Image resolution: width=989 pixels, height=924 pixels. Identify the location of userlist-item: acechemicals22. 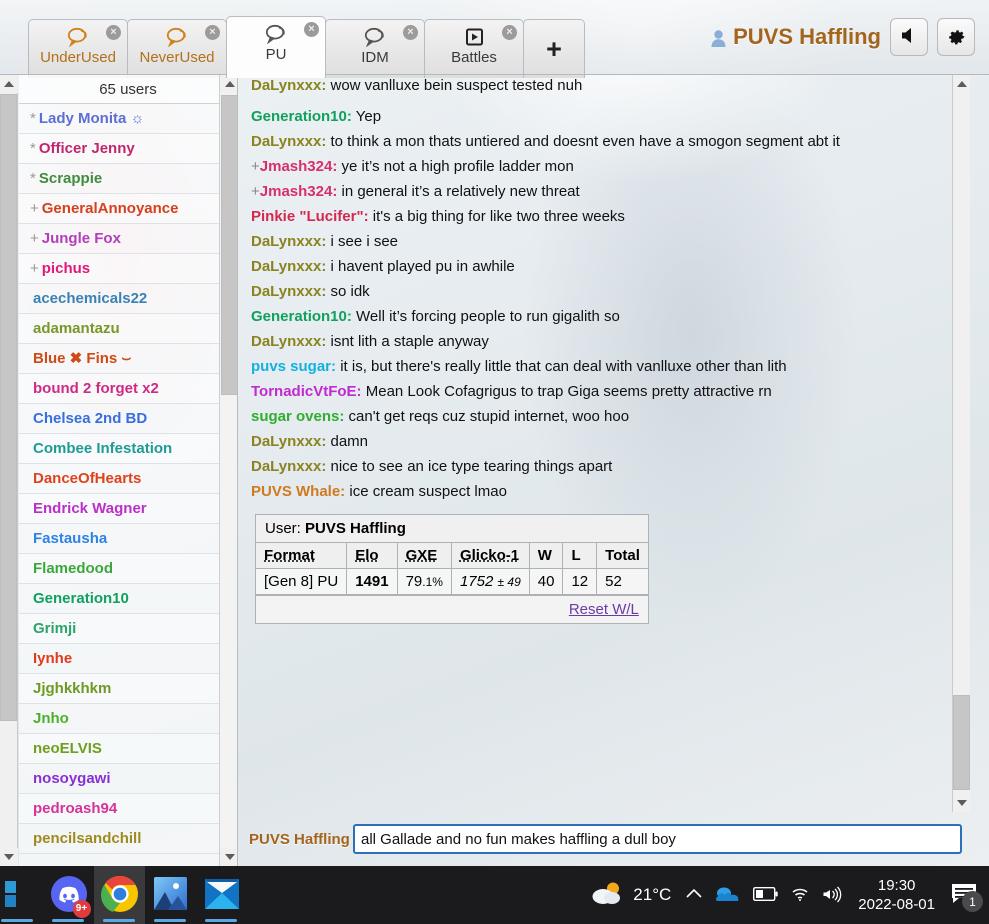
(128, 299).